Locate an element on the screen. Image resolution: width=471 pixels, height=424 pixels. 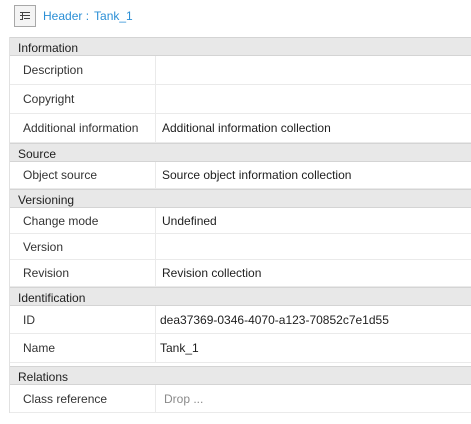
property-label: Version is located at coordinates (43, 246).